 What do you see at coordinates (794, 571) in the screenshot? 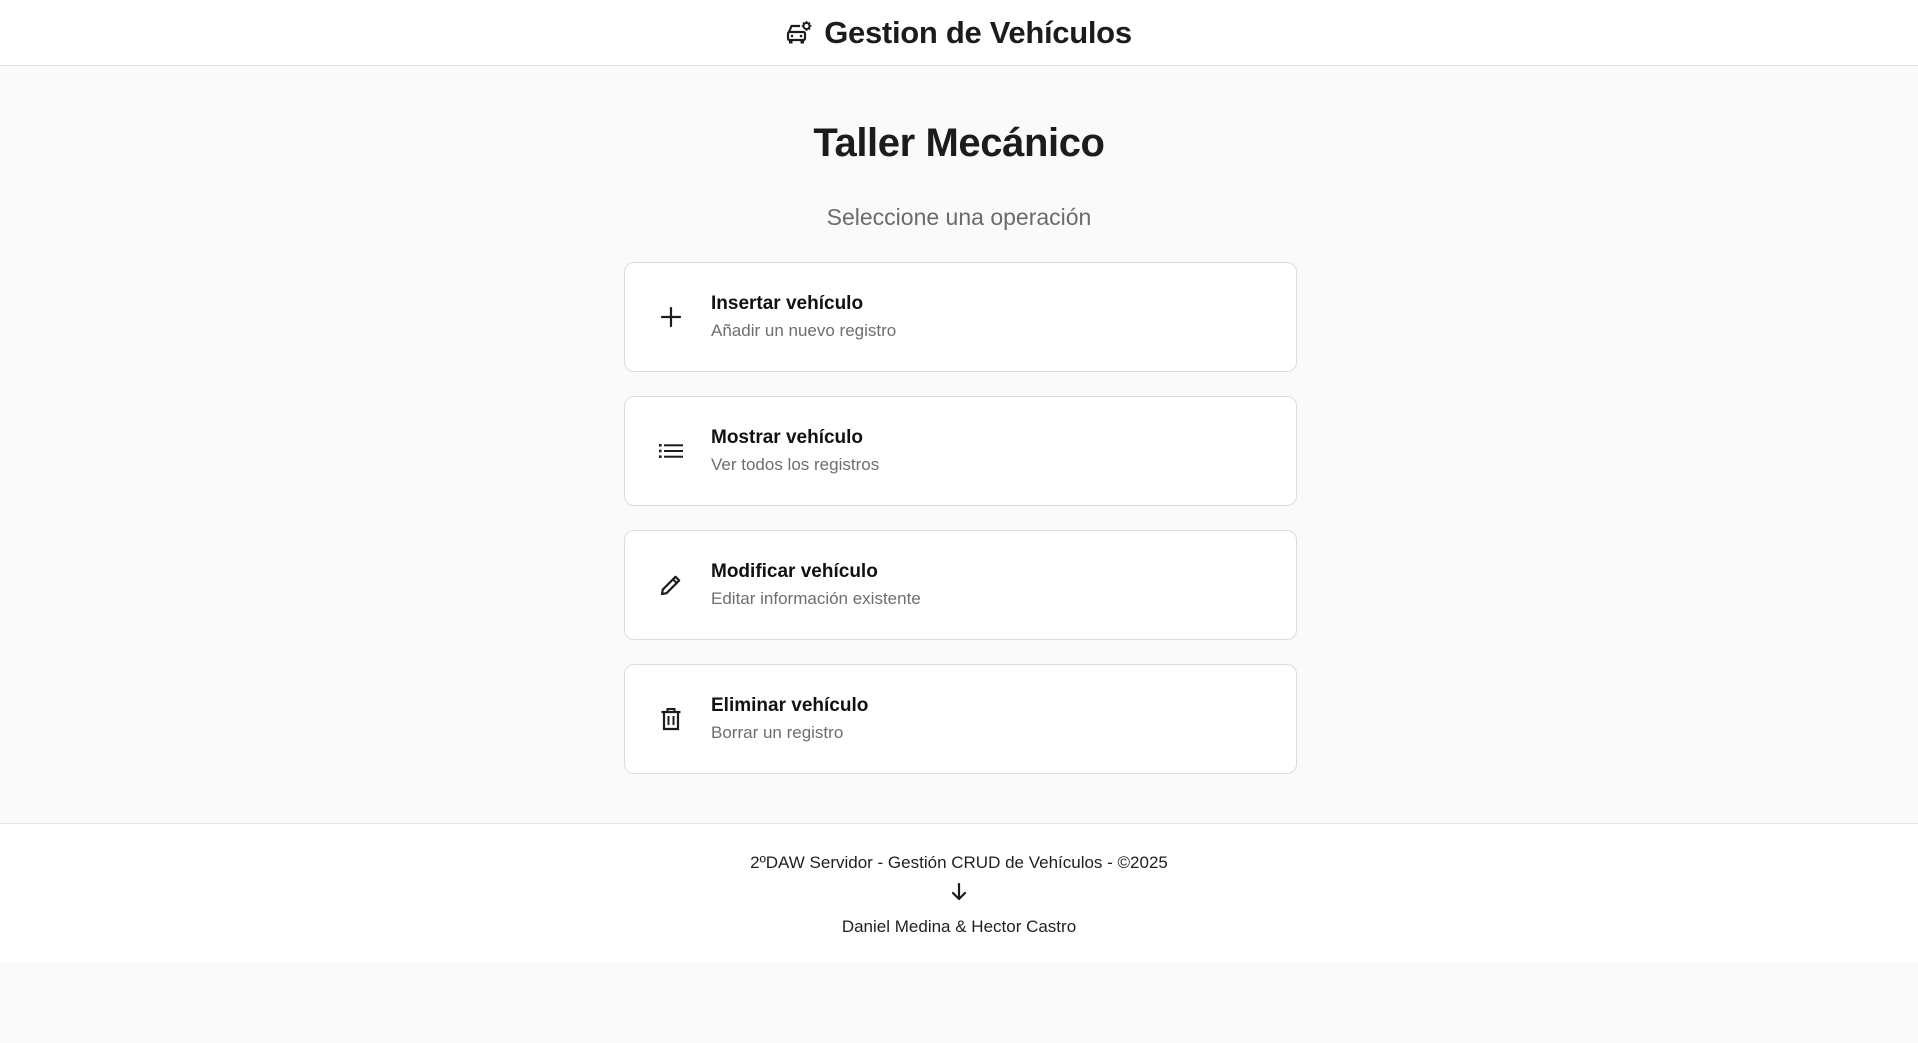
I see `card-title: Modificar vehículo` at bounding box center [794, 571].